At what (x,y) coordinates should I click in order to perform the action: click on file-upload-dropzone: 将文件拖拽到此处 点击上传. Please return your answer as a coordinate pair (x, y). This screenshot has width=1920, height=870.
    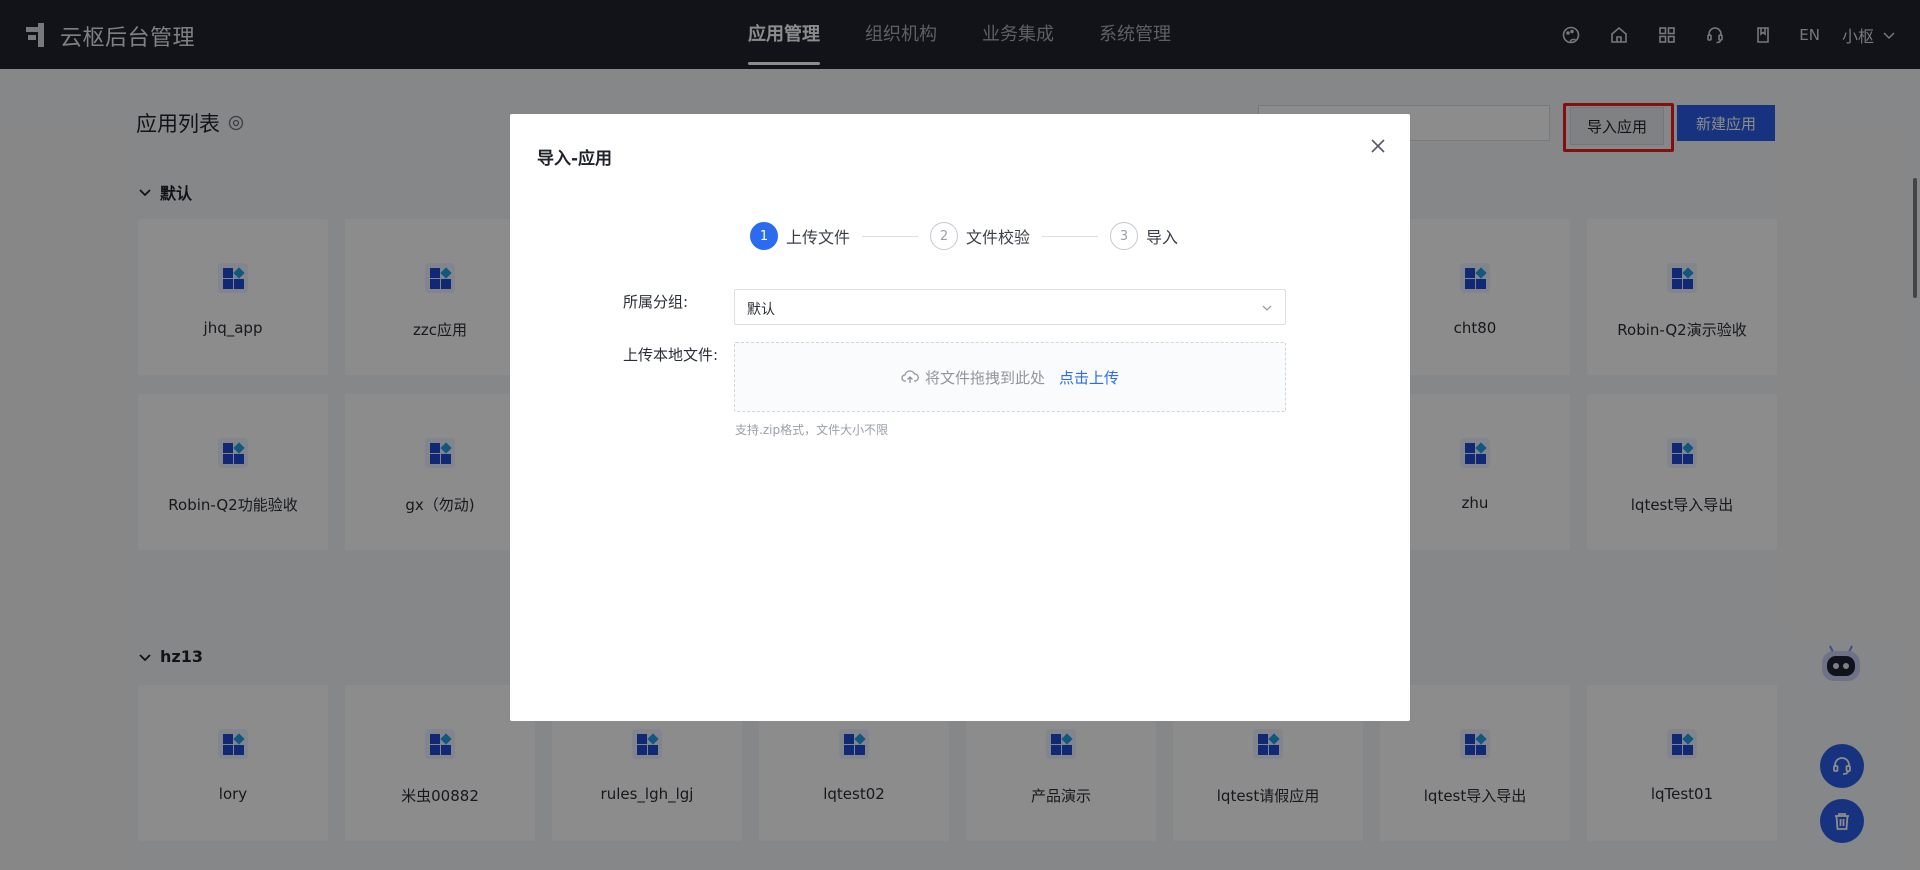
    Looking at the image, I should click on (1010, 377).